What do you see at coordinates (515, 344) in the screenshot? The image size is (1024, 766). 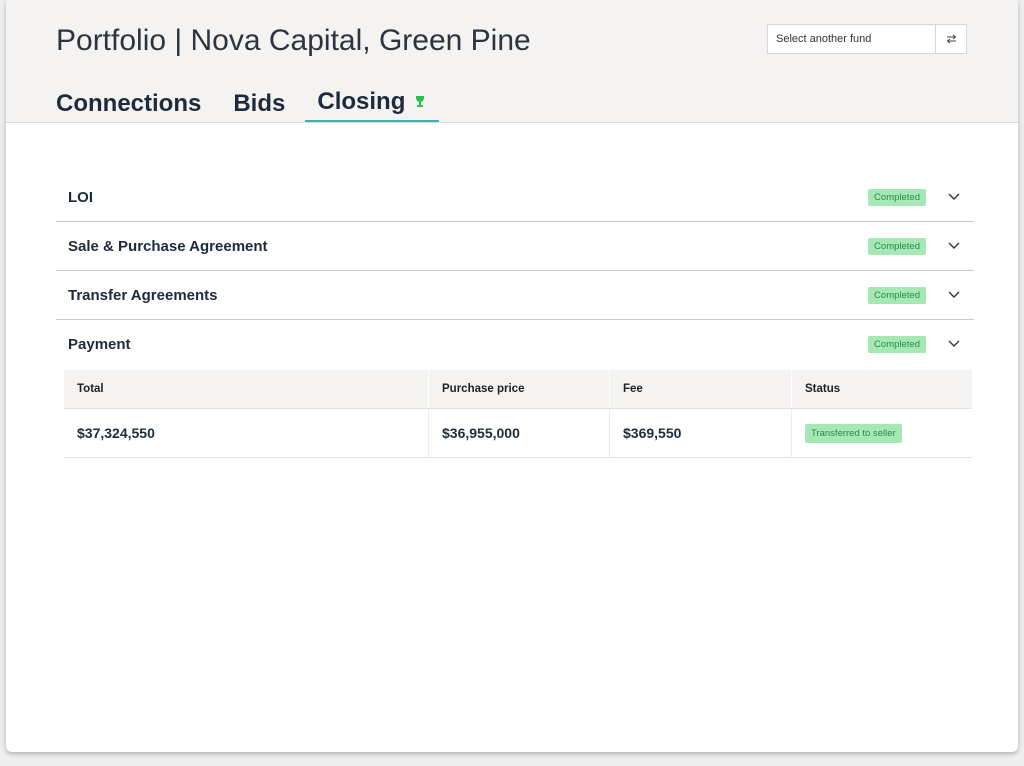 I see `section-payment: Payment Completed` at bounding box center [515, 344].